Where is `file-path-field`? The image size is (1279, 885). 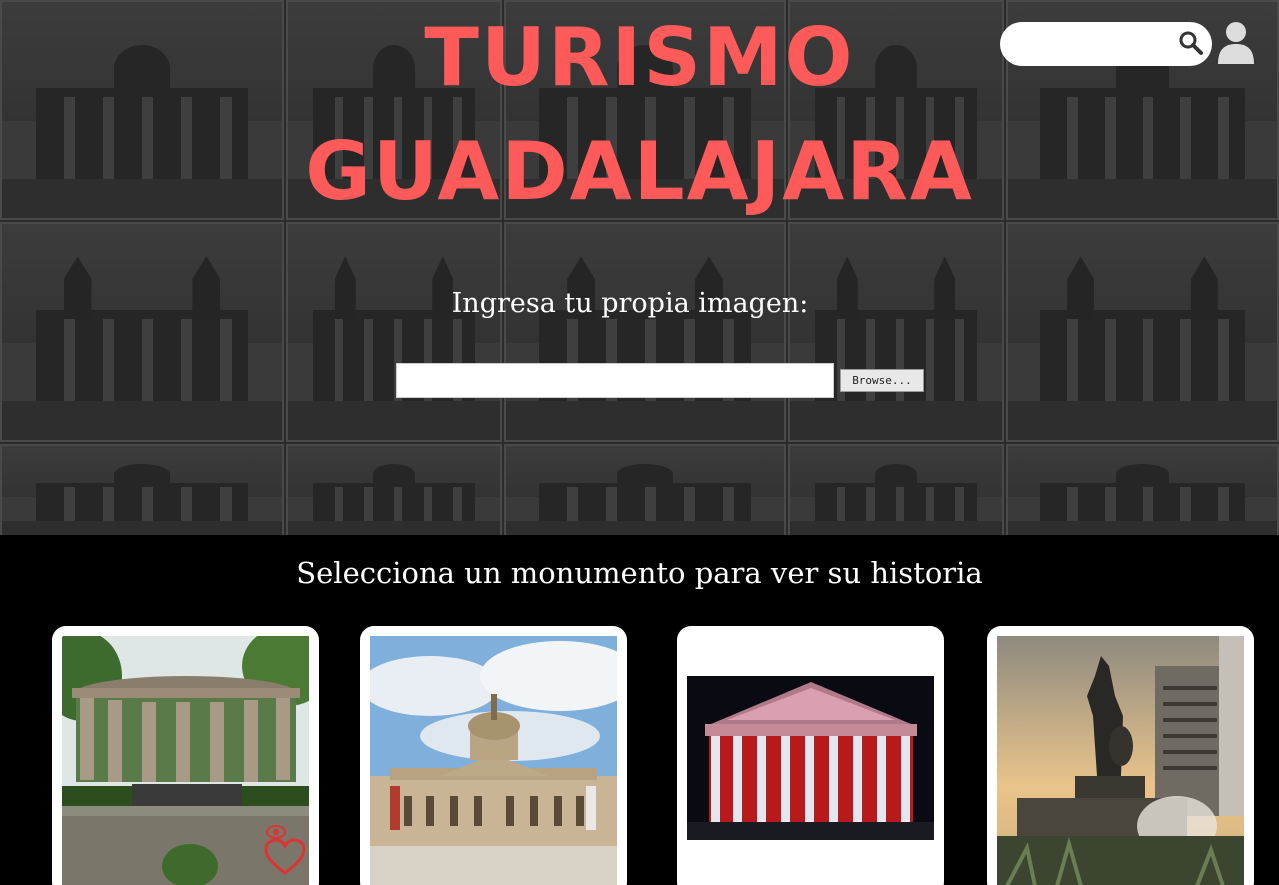 file-path-field is located at coordinates (615, 380).